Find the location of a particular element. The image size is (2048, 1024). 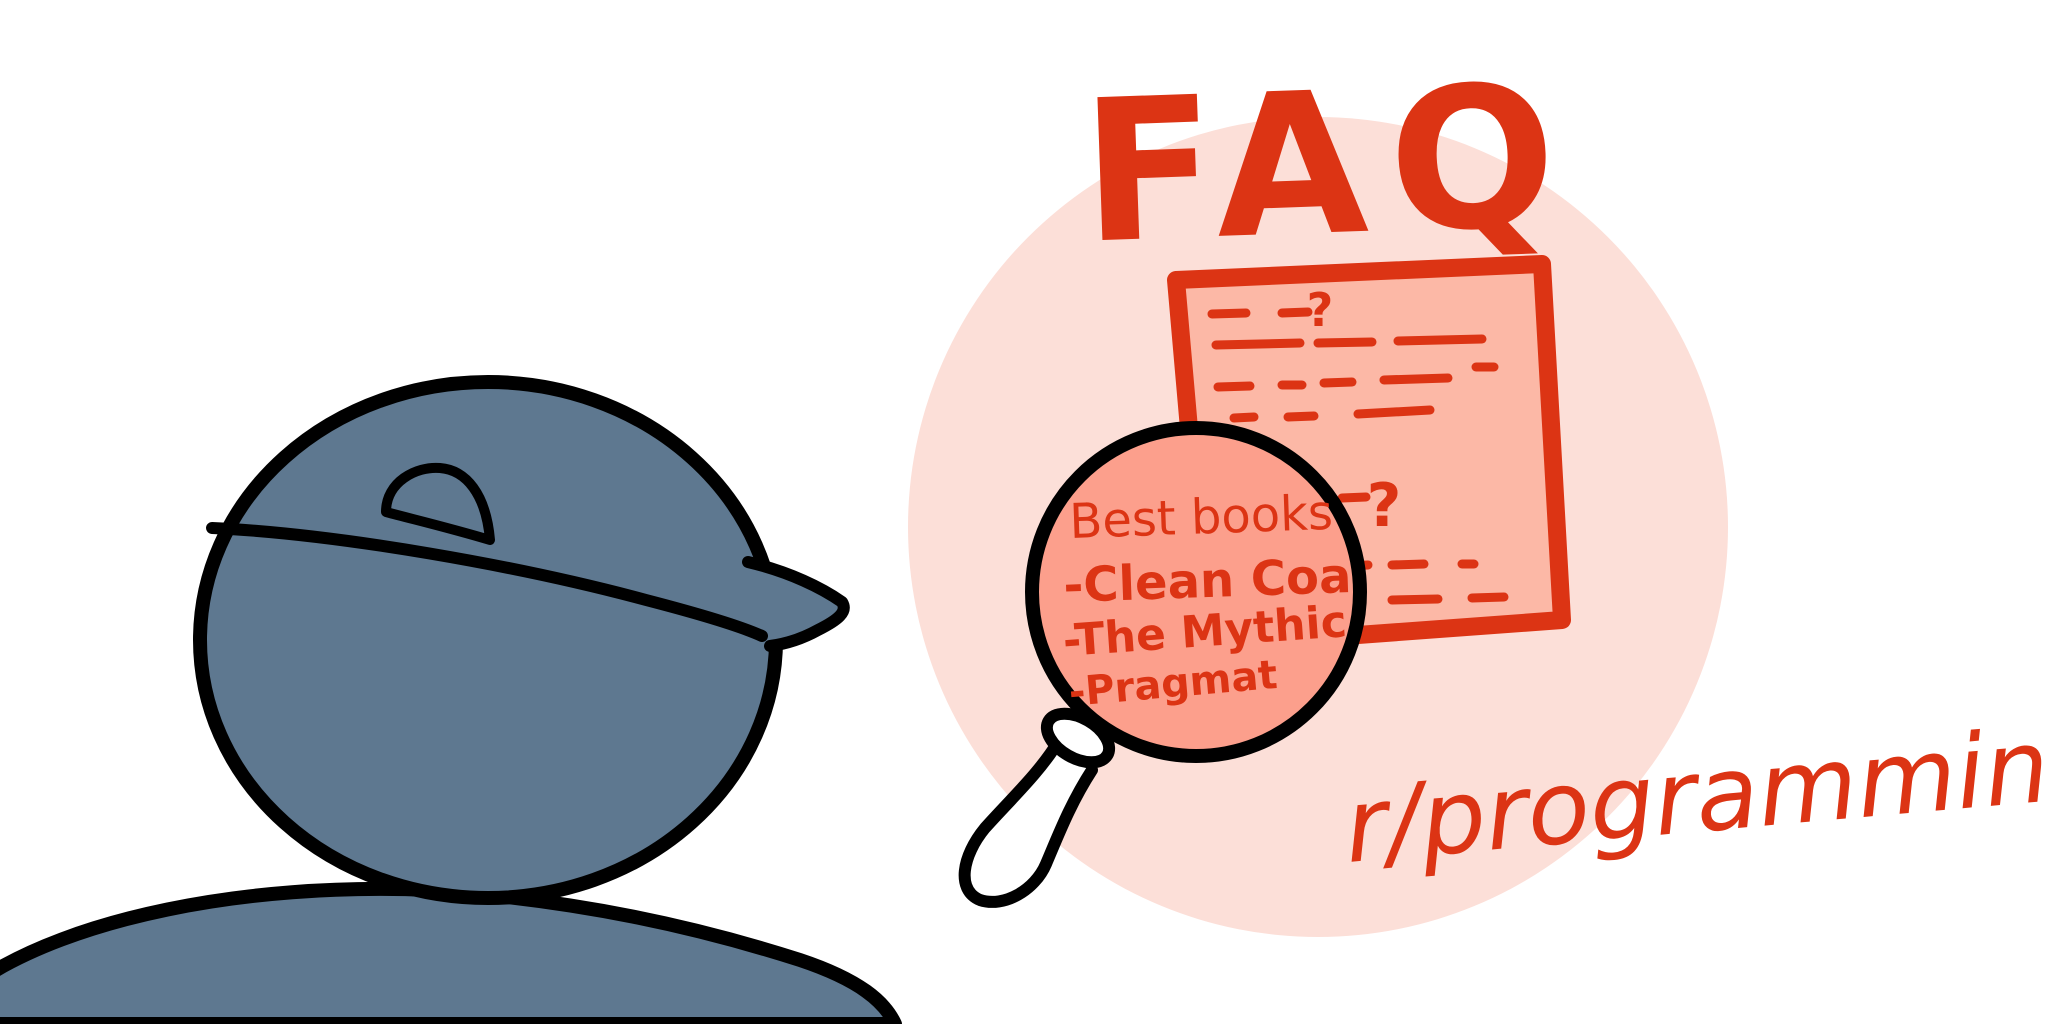

magnifier-heading: Best books is located at coordinates (1200, 517).